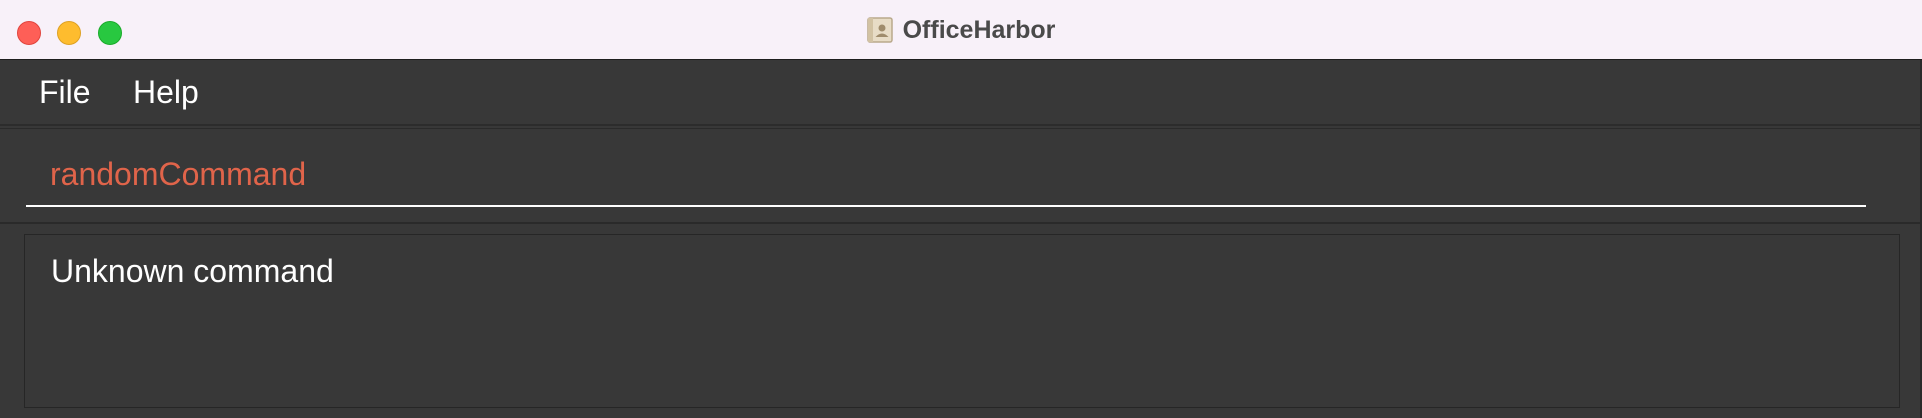 The image size is (1922, 418). What do you see at coordinates (879, 30) in the screenshot?
I see `contacts-book-icon` at bounding box center [879, 30].